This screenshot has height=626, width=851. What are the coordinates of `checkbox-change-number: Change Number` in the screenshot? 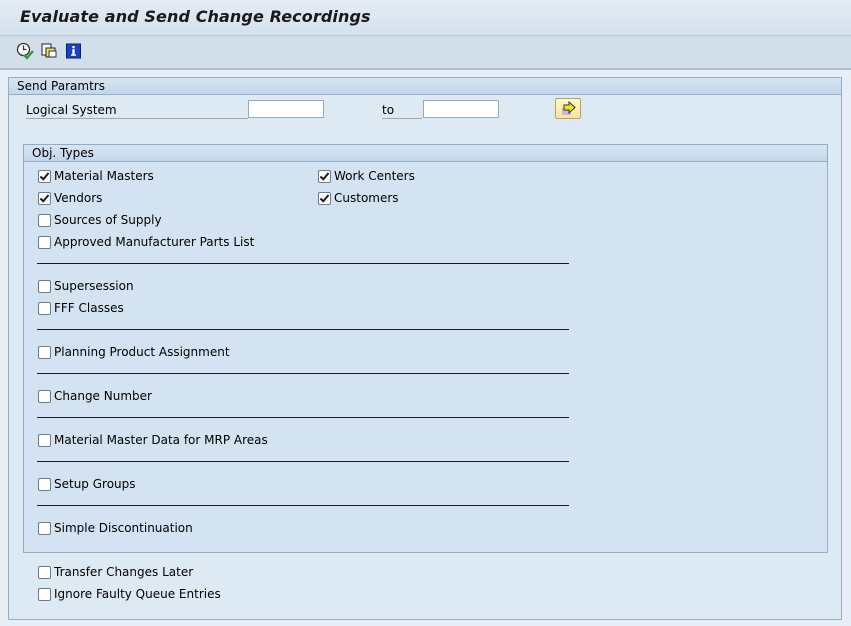 It's located at (95, 396).